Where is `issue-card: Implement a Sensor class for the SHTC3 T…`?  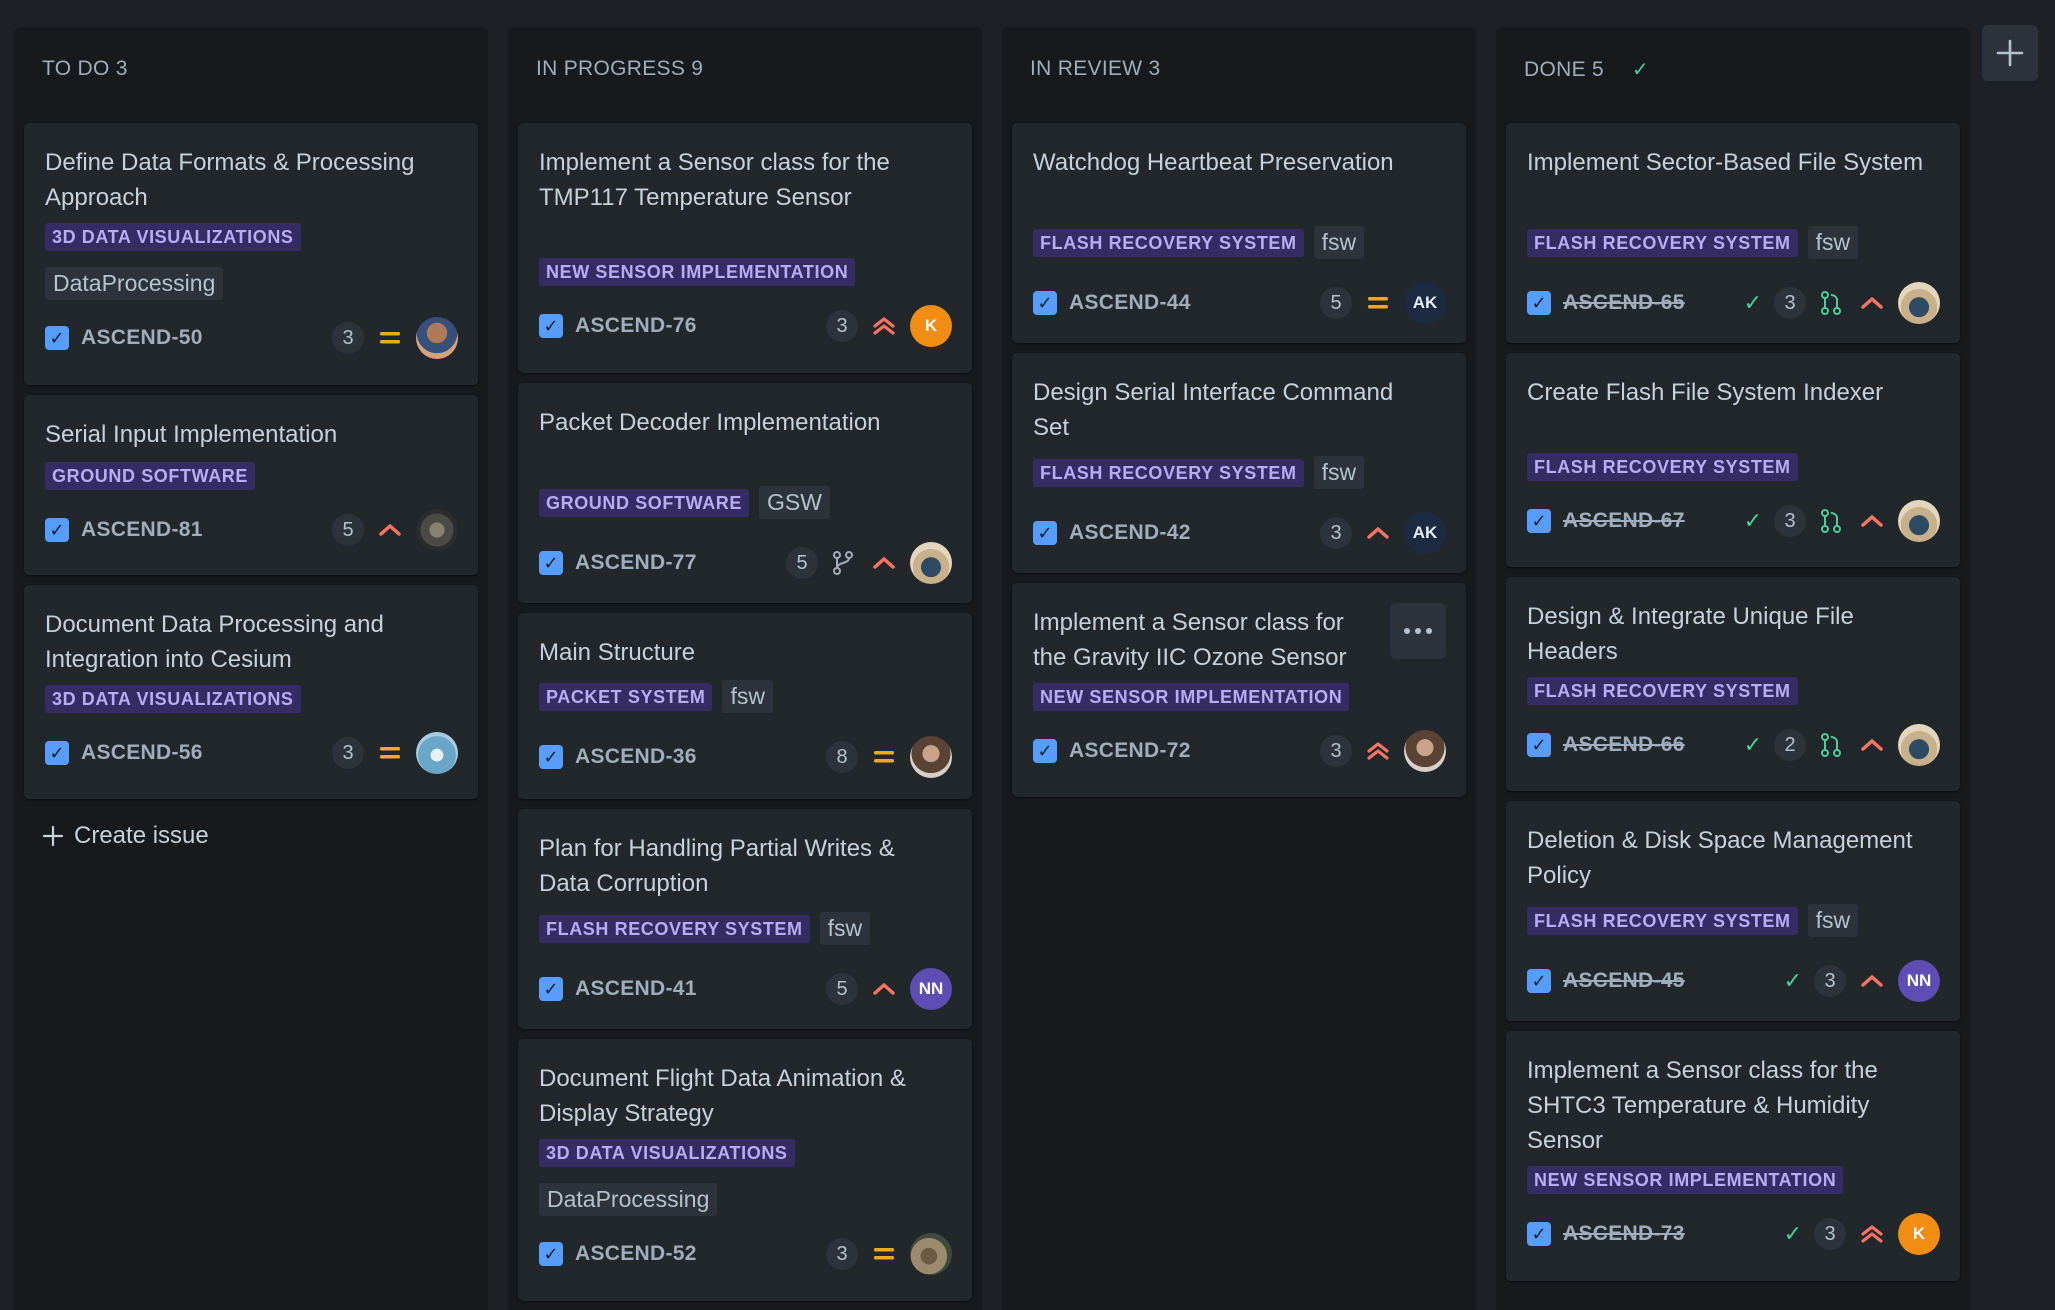 issue-card: Implement a Sensor class for the SHTC3 T… is located at coordinates (1733, 1156).